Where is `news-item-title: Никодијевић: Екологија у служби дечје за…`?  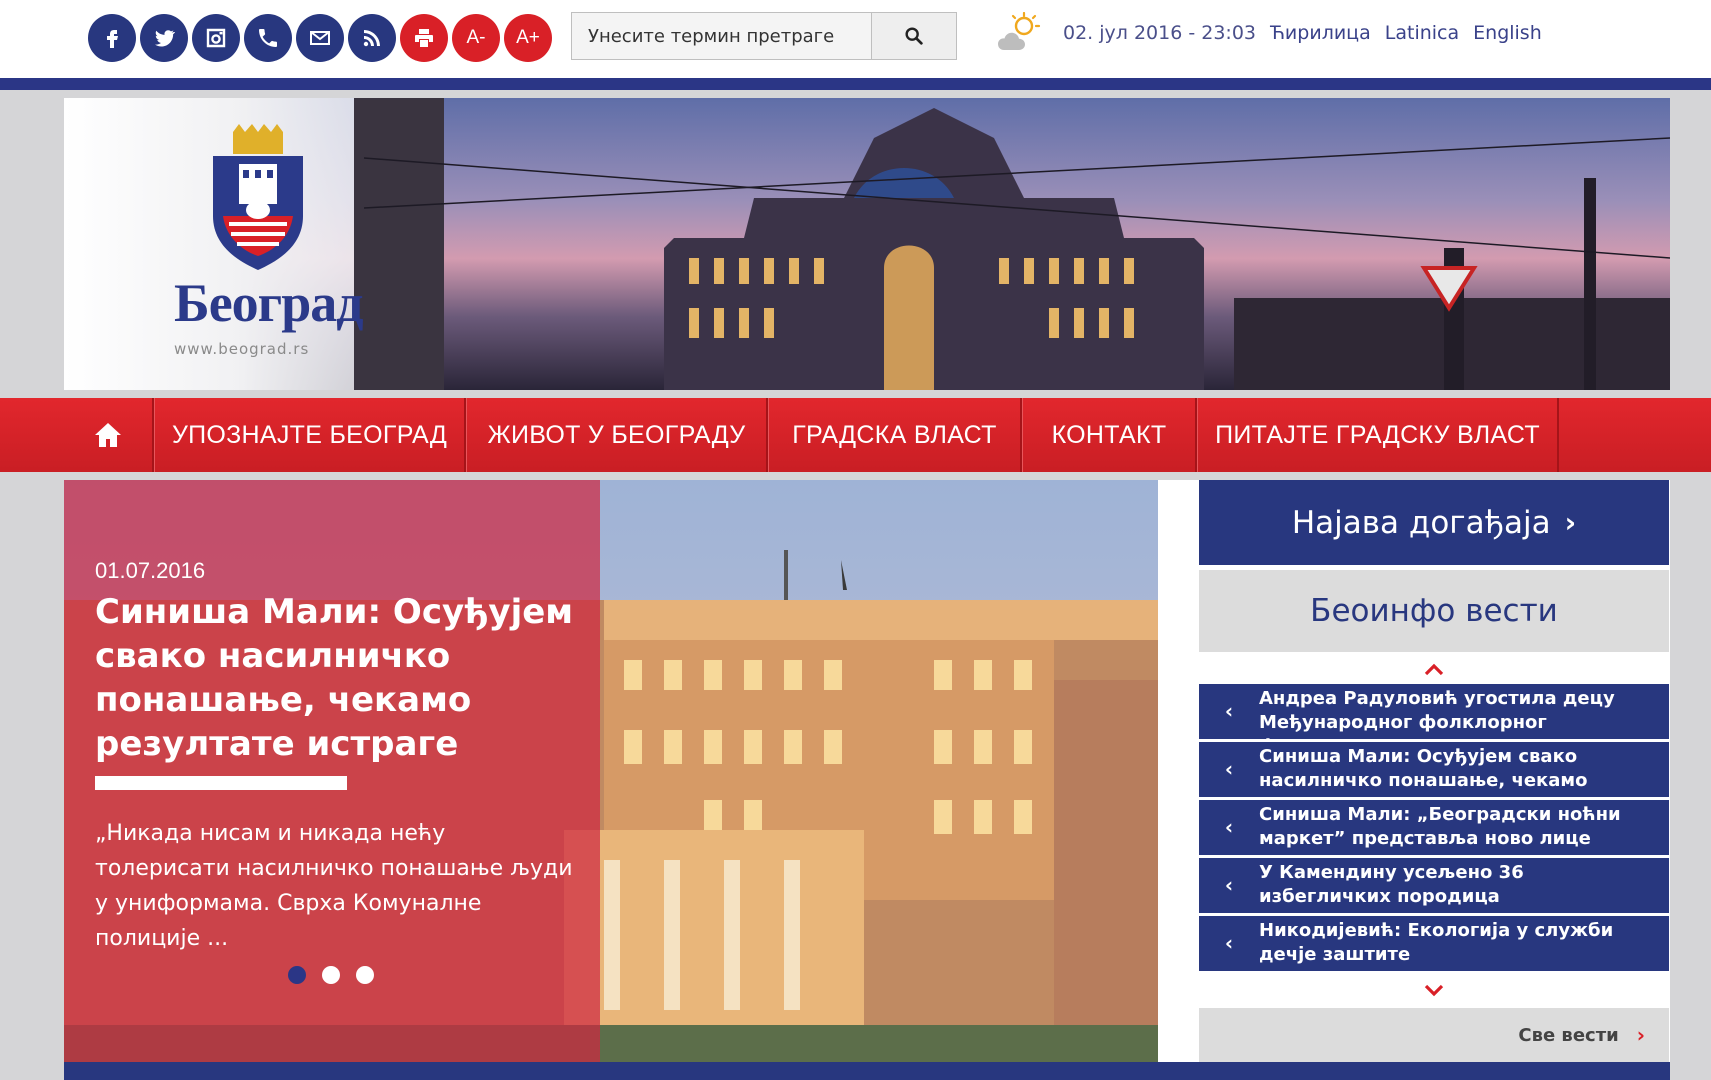 news-item-title: Никодијевић: Екологија у служби дечје за… is located at coordinates (1436, 942).